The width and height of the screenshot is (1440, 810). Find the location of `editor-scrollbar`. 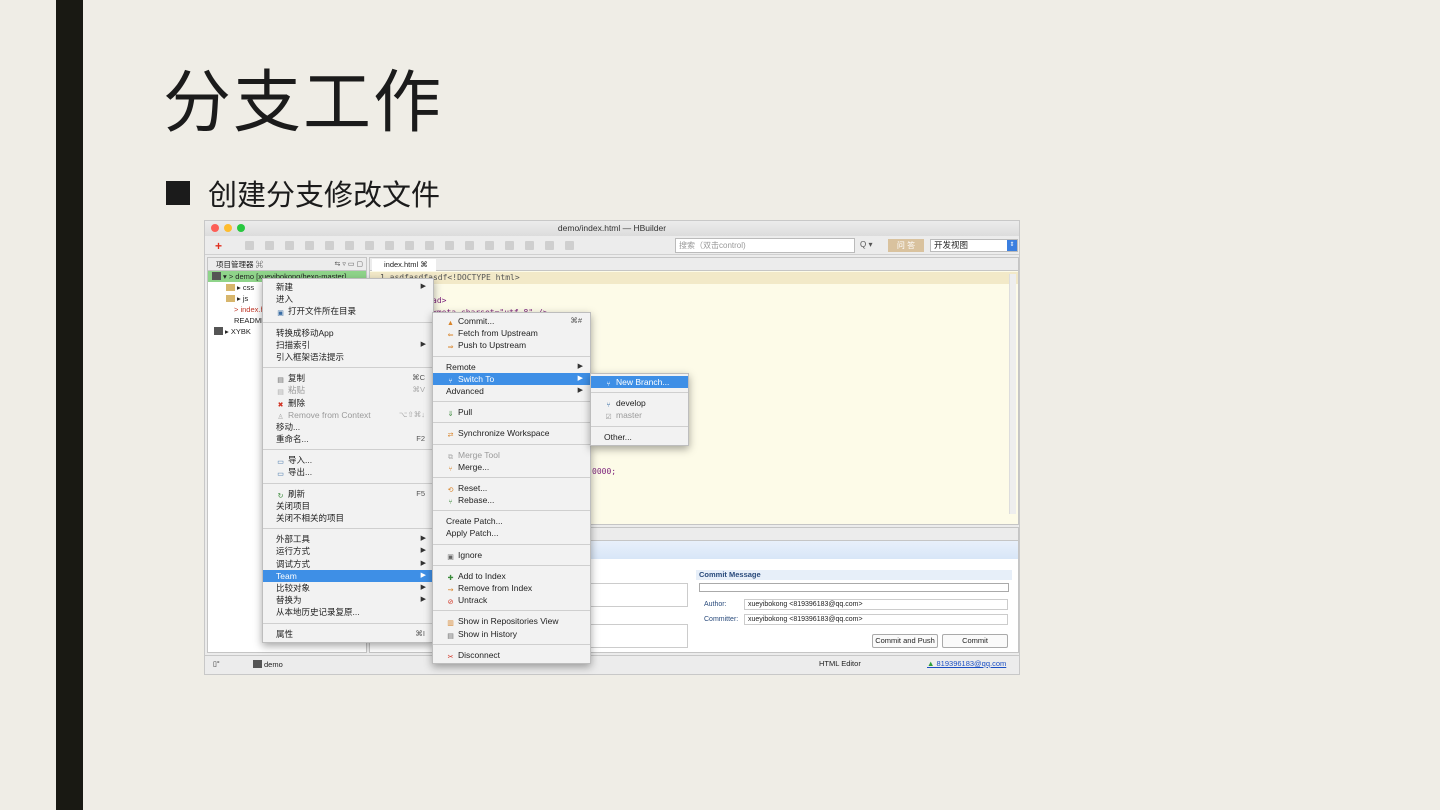

editor-scrollbar is located at coordinates (1012, 394).